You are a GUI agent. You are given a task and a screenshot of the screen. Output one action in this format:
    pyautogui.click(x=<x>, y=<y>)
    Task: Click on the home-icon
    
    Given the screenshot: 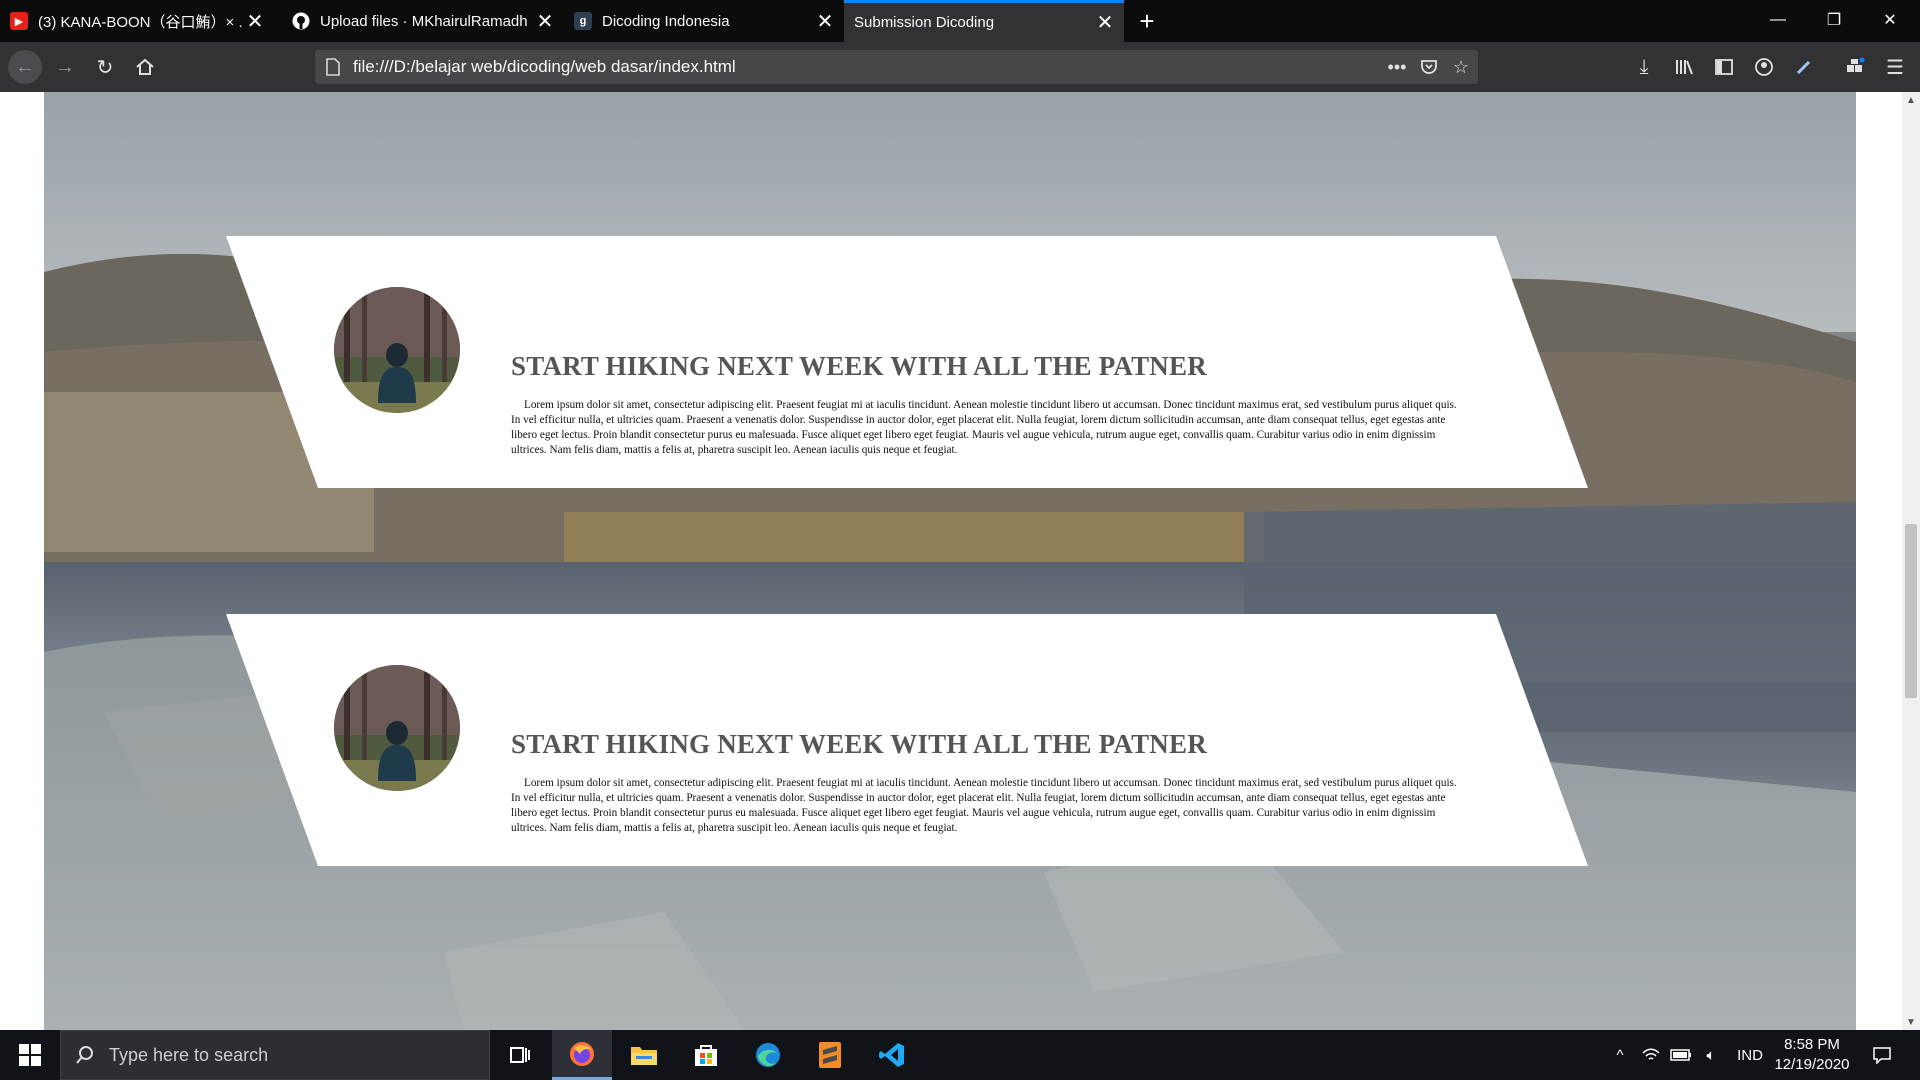 What is the action you would take?
    pyautogui.click(x=145, y=66)
    